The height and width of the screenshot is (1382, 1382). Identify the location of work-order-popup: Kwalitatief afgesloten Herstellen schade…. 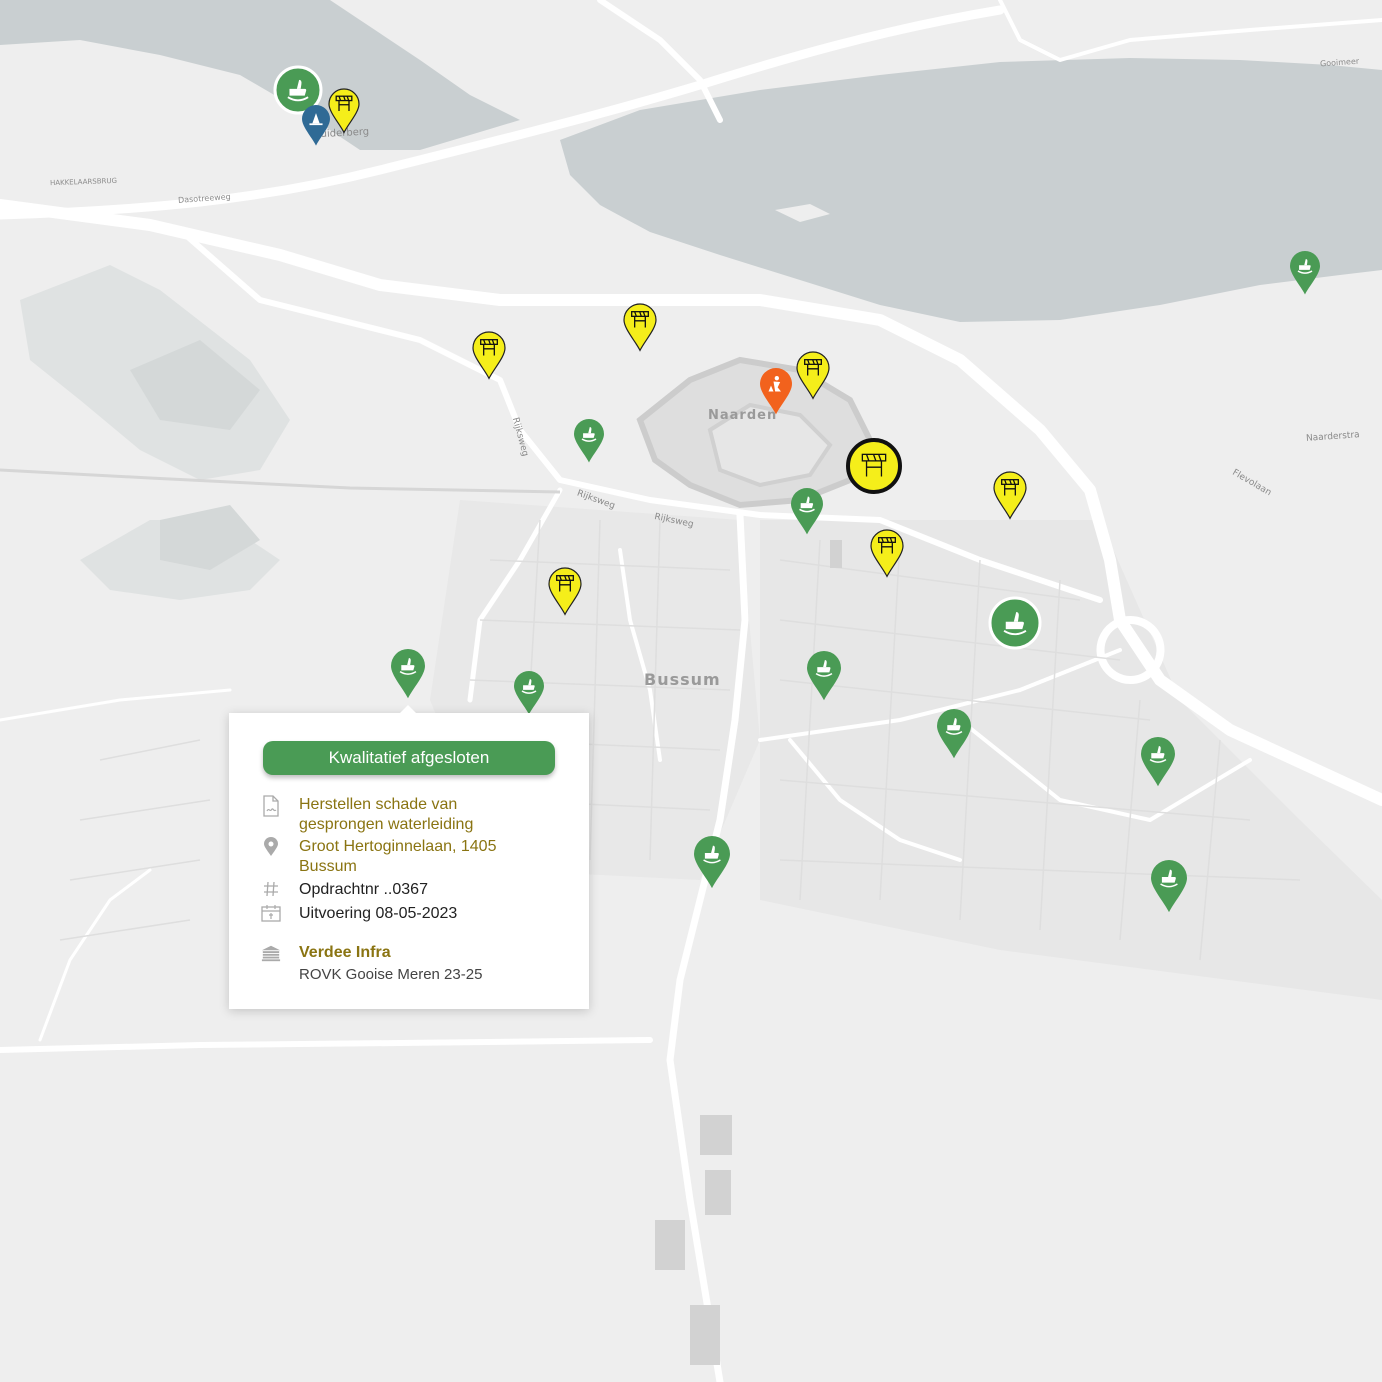
(409, 857).